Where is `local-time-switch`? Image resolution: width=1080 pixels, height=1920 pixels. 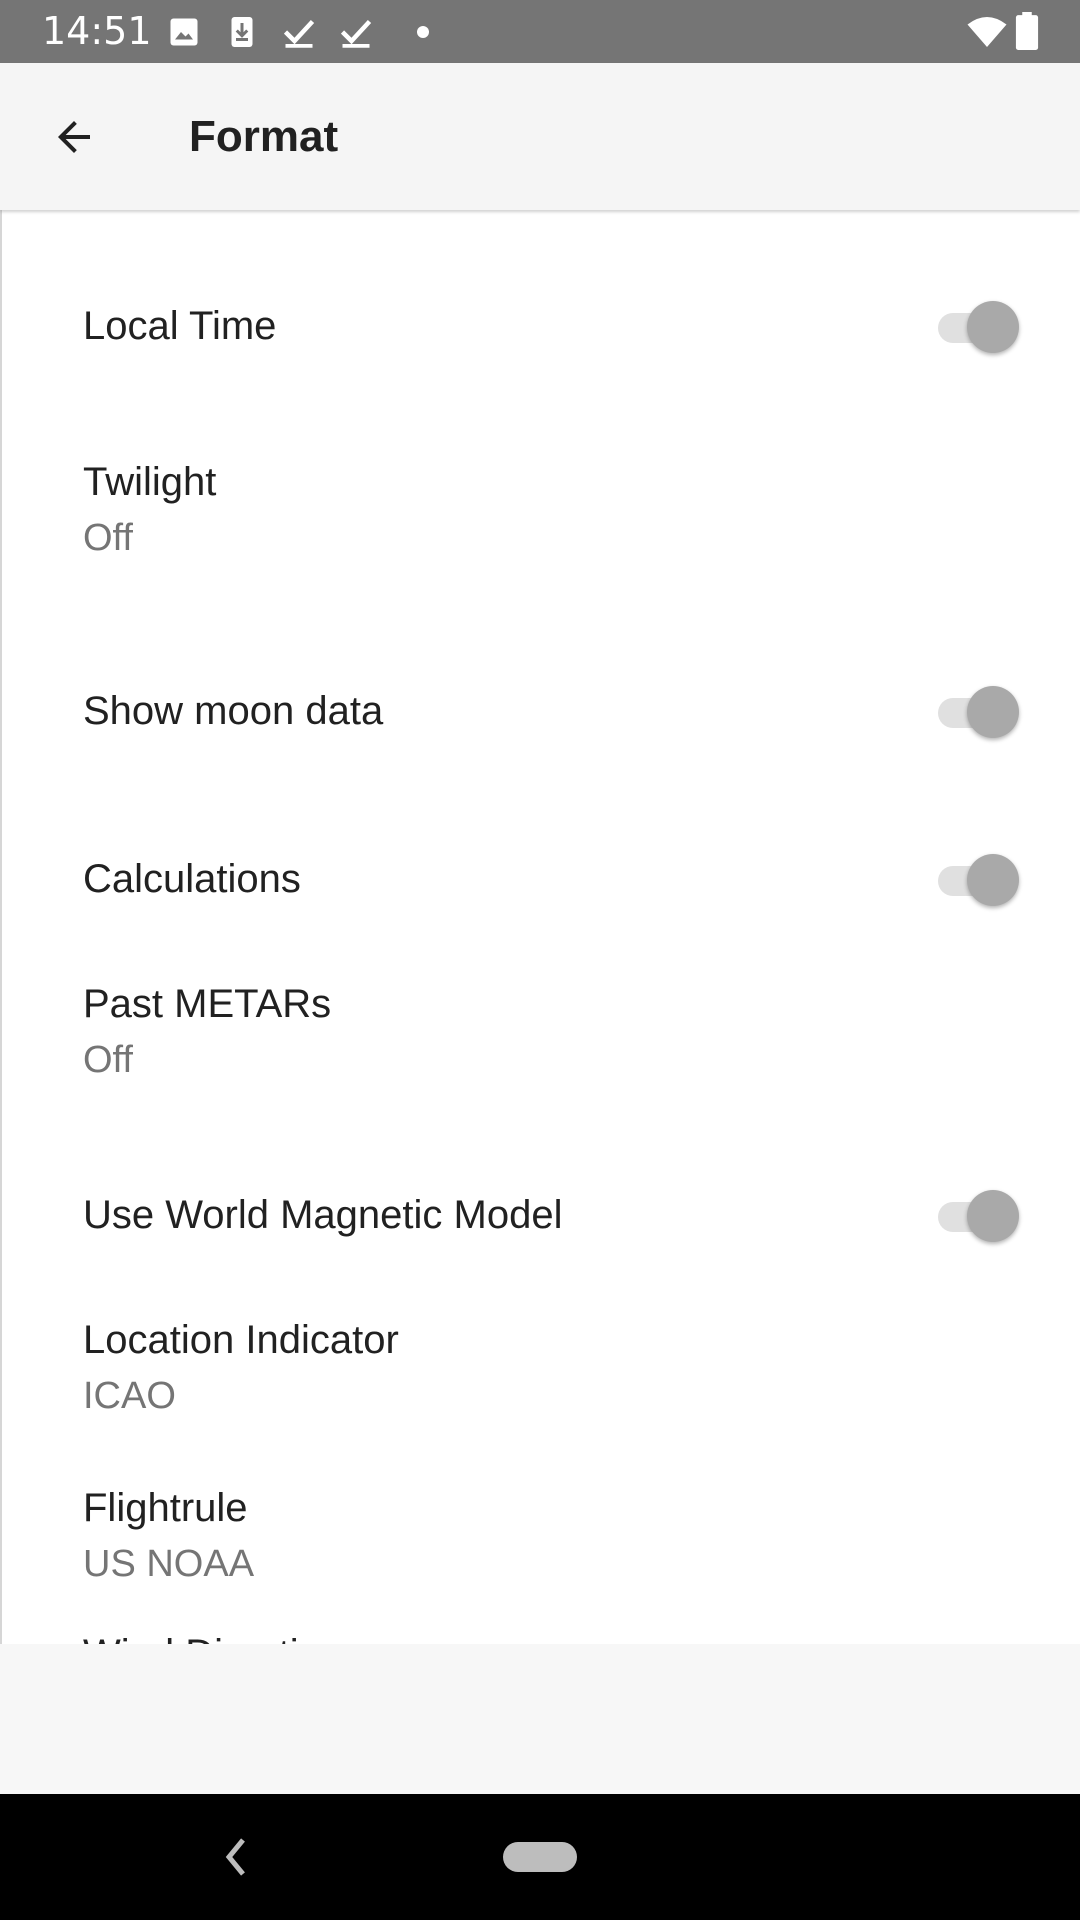
local-time-switch is located at coordinates (976, 326).